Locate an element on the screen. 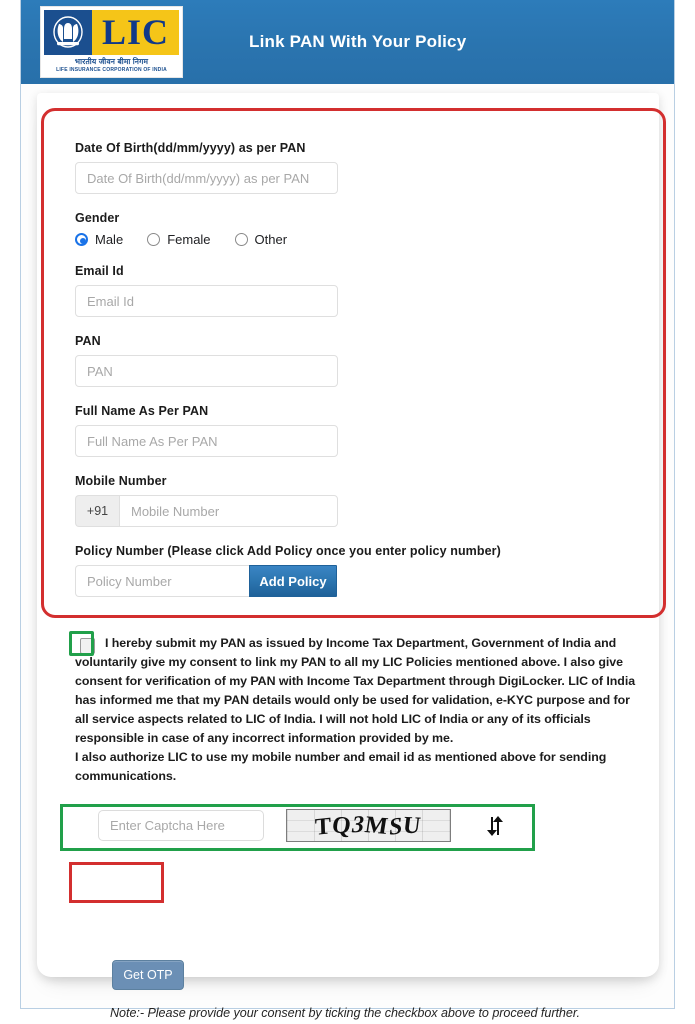 The image size is (695, 1024). captcha-input is located at coordinates (181, 825).